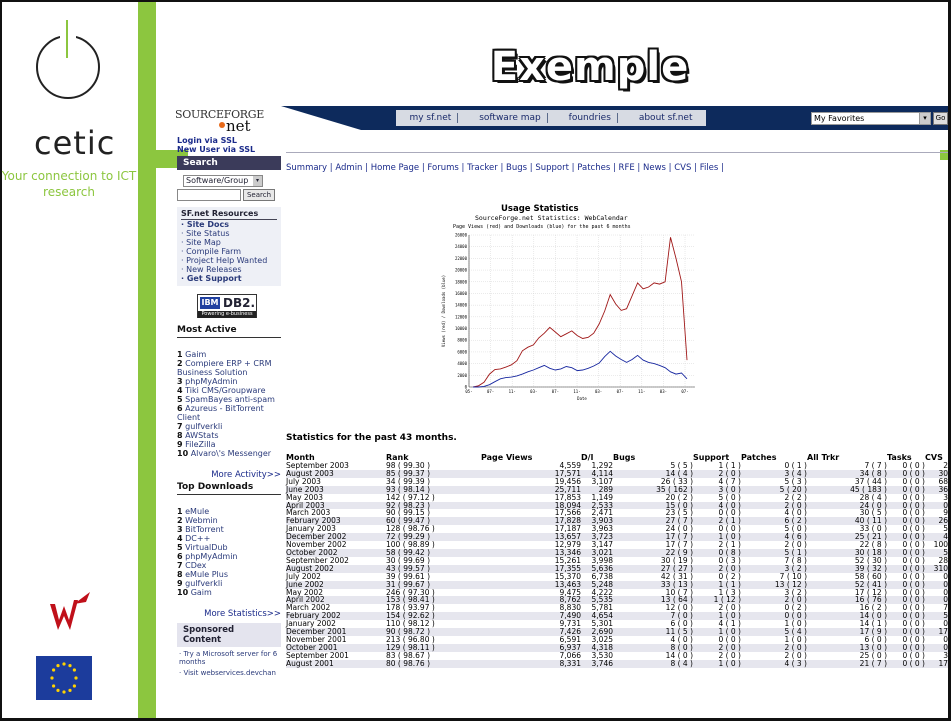 This screenshot has height=721, width=951. What do you see at coordinates (869, 118) in the screenshot?
I see `favorites-select: My Favorites` at bounding box center [869, 118].